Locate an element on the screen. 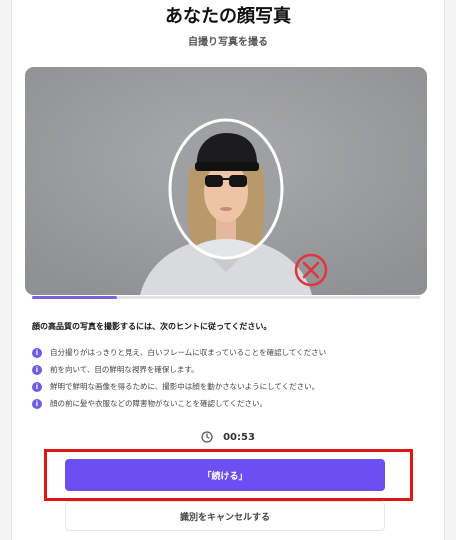 The height and width of the screenshot is (540, 456). hint-item: i 自分撮りがはっきりと見え、白いフレームに収まっていることを確認してください is located at coordinates (179, 352).